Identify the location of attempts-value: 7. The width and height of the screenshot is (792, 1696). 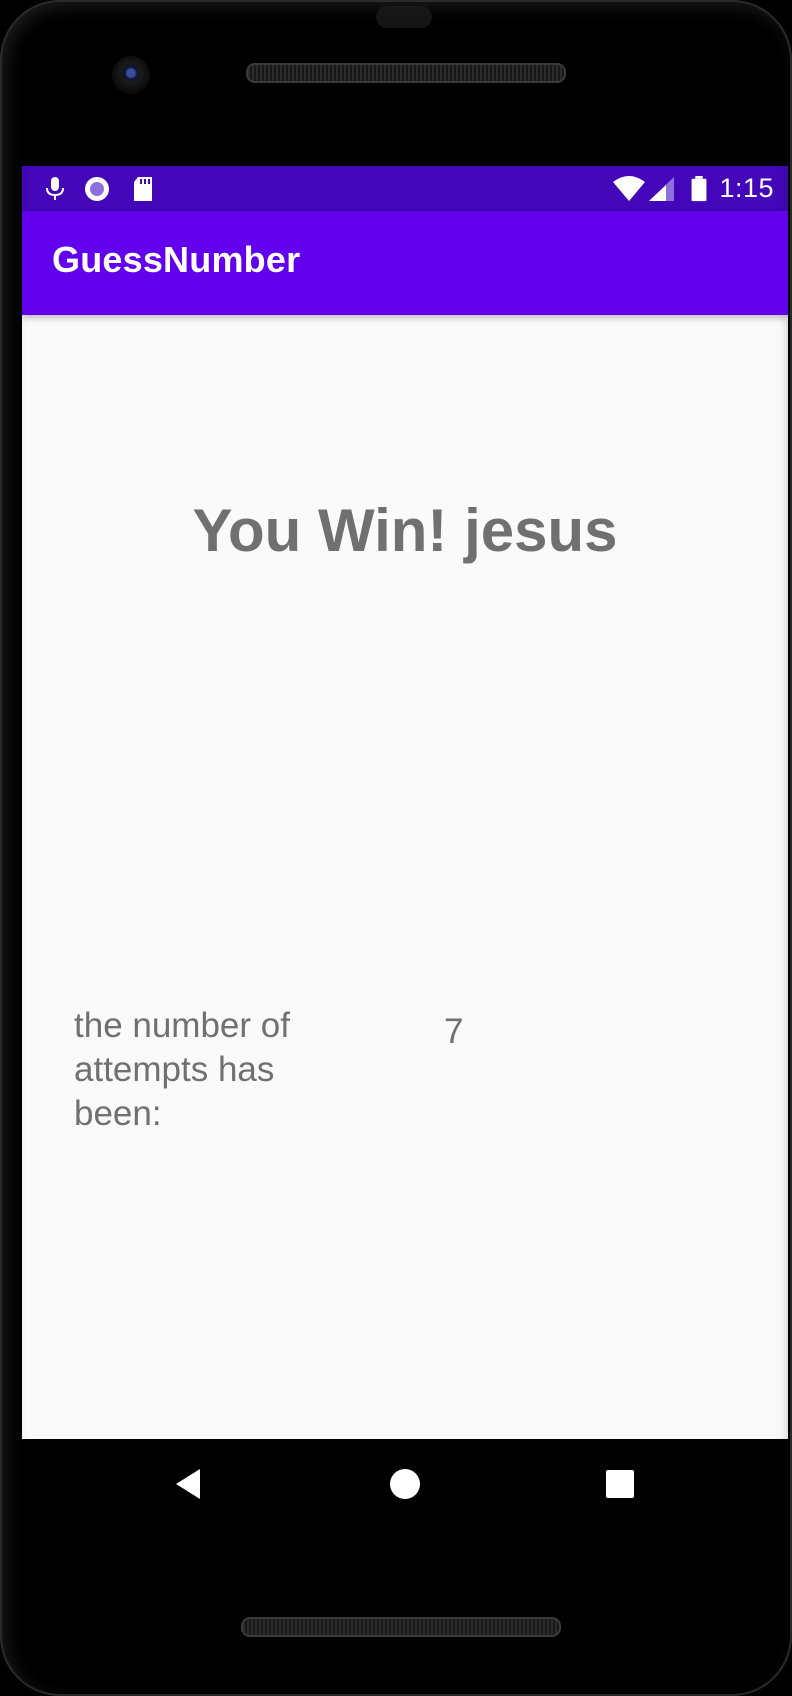
(454, 1031).